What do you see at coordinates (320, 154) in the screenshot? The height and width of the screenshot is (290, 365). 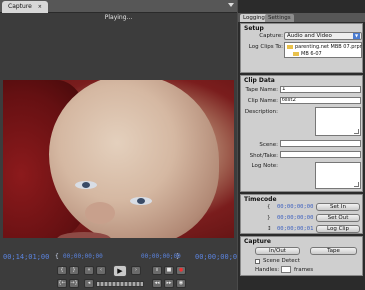 I see `shot-take-input` at bounding box center [320, 154].